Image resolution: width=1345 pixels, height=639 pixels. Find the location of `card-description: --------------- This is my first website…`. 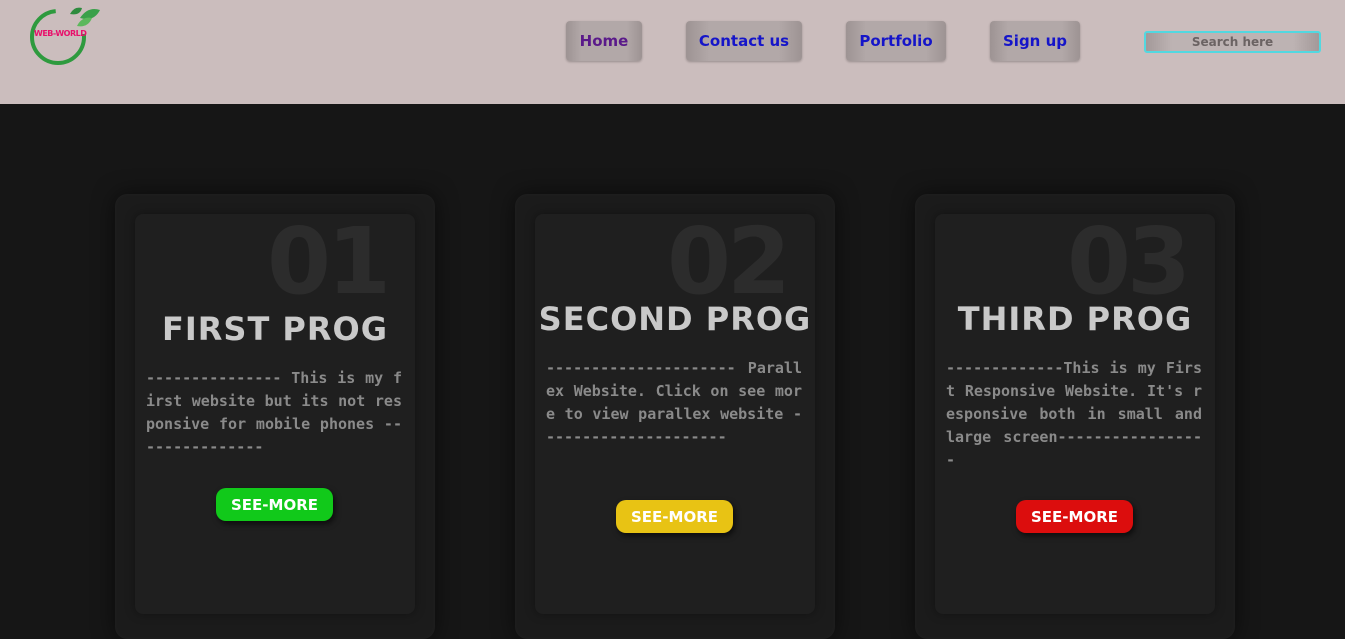

card-description: --------------- This is my first website… is located at coordinates (274, 412).